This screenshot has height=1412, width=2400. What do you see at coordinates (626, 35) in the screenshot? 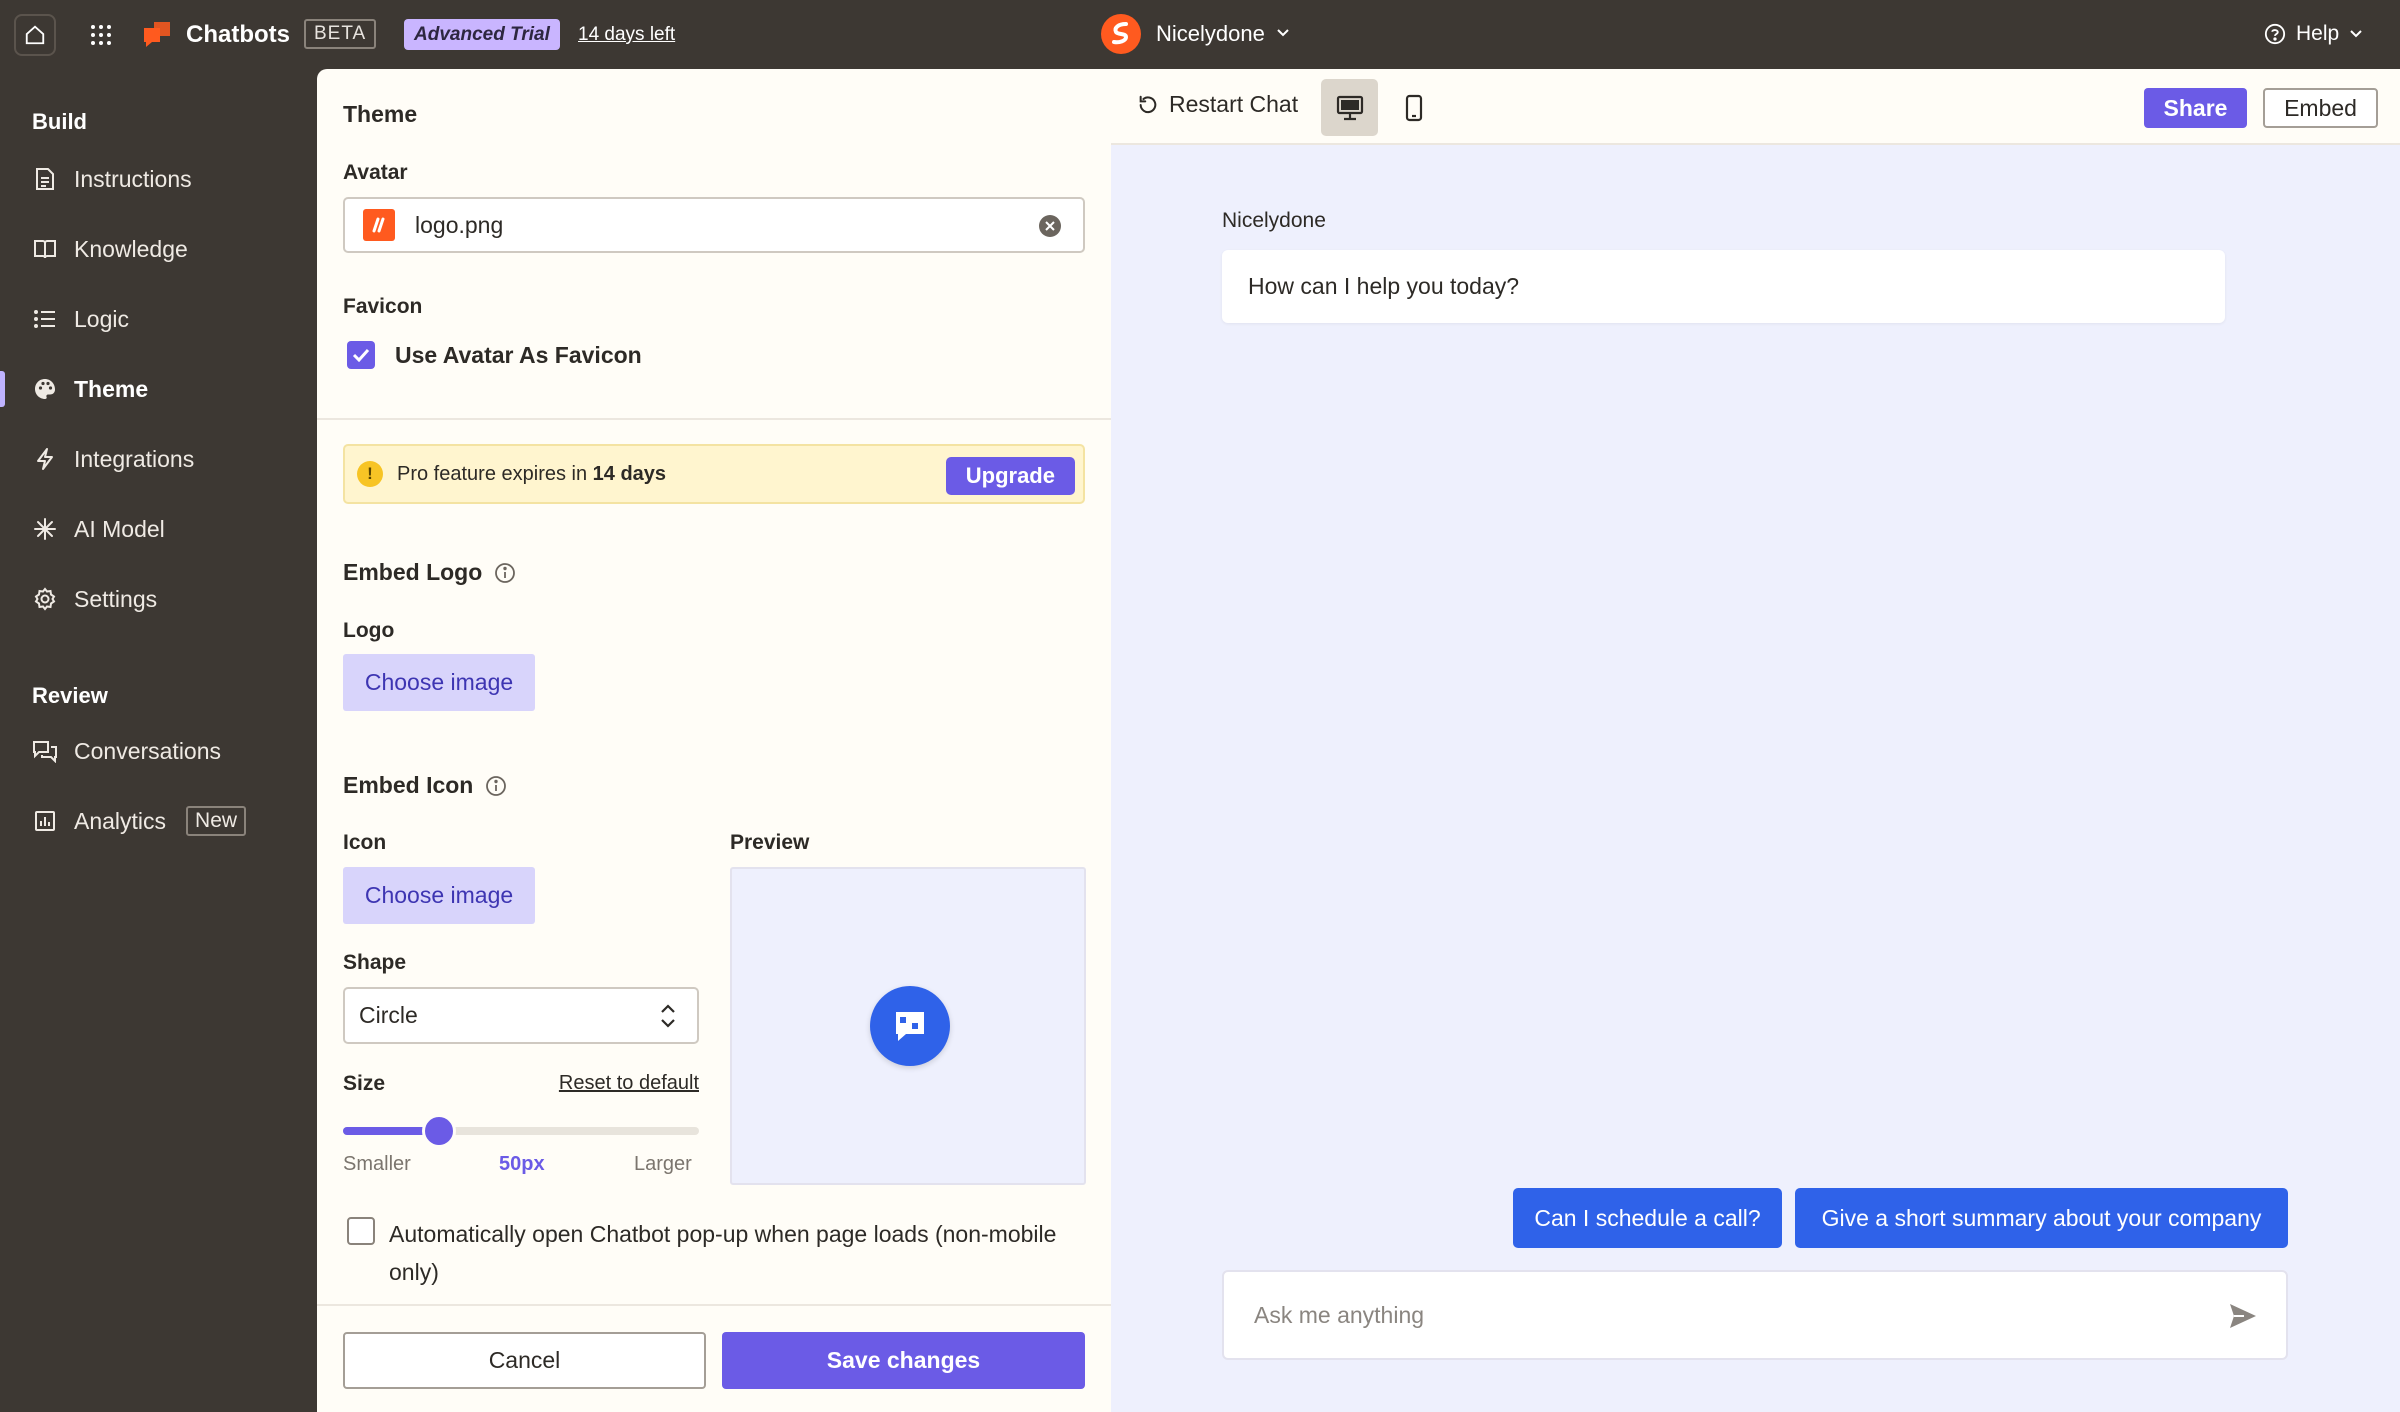
I see `trial-days-left-link: 14 days left` at bounding box center [626, 35].